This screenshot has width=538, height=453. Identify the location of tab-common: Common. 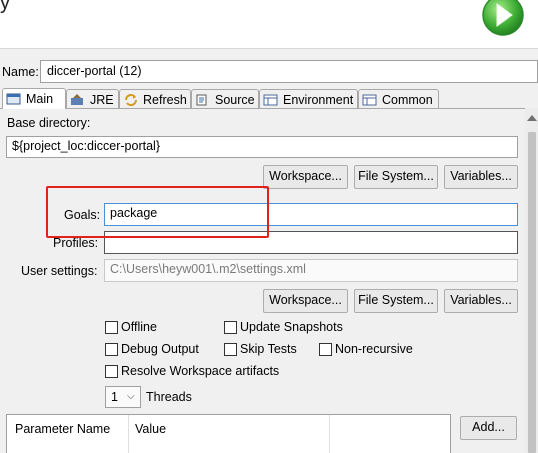
(398, 99).